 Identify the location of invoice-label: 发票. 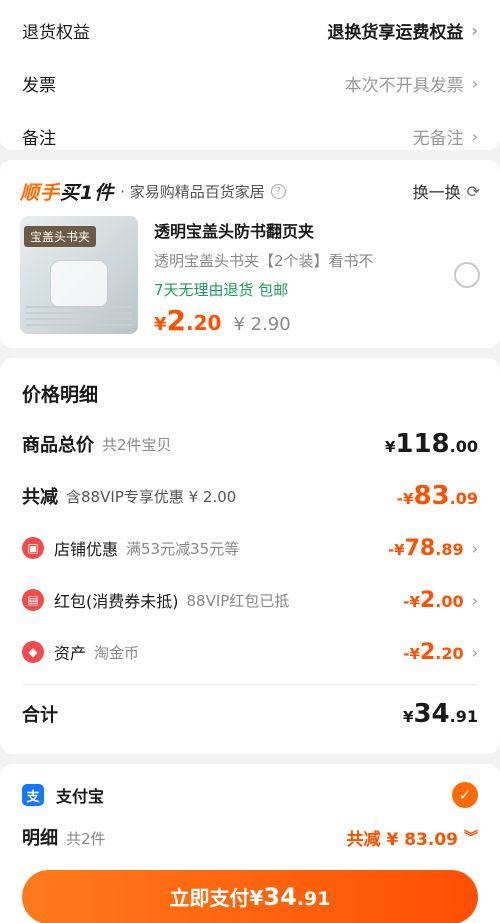
(39, 86).